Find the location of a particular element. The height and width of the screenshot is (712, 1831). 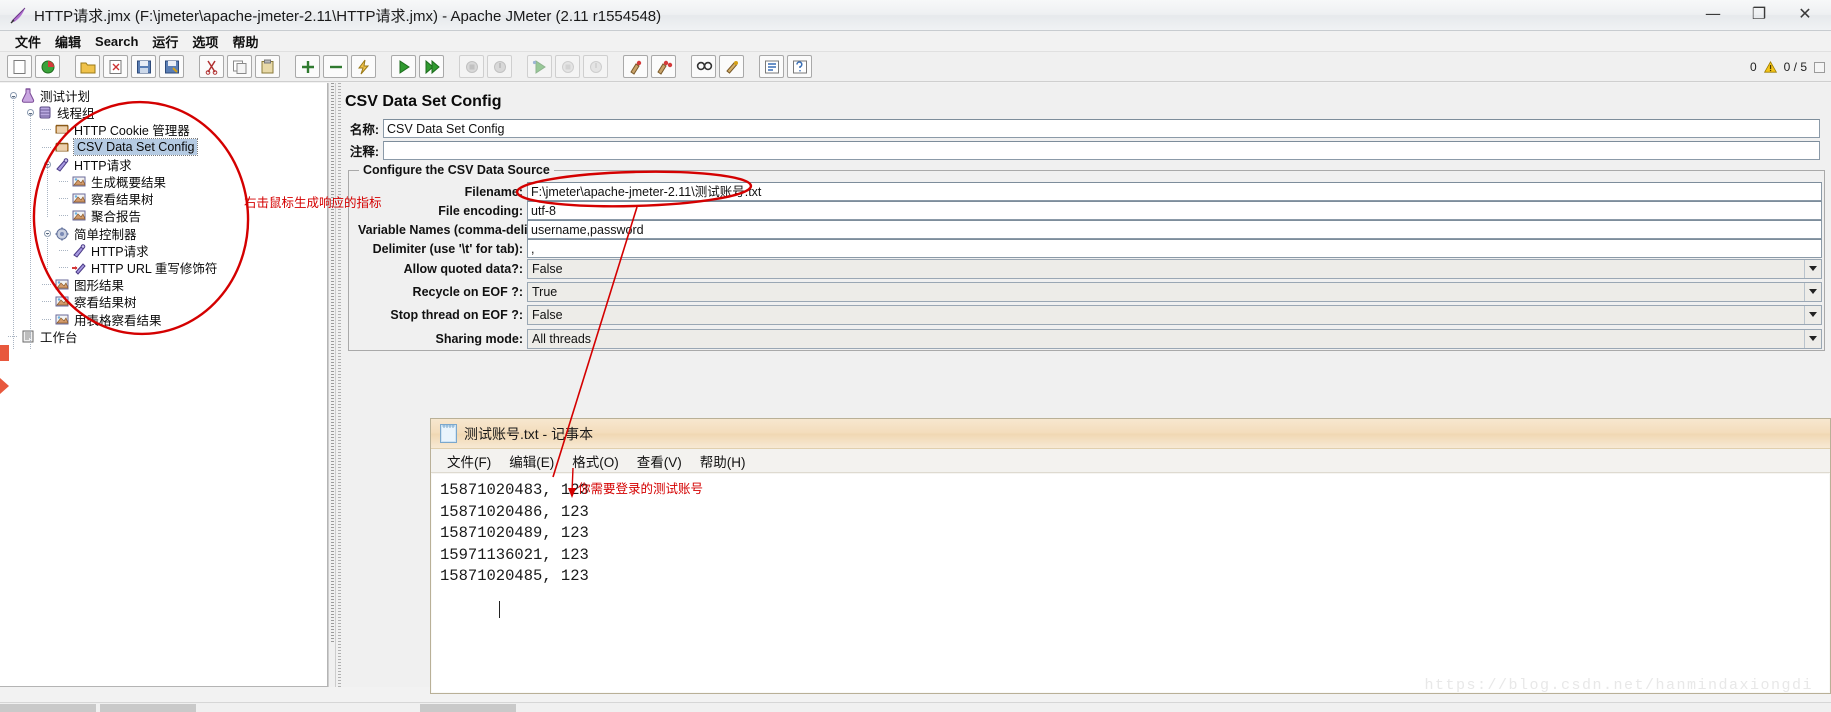

menu-file: 文件 is located at coordinates (28, 41).